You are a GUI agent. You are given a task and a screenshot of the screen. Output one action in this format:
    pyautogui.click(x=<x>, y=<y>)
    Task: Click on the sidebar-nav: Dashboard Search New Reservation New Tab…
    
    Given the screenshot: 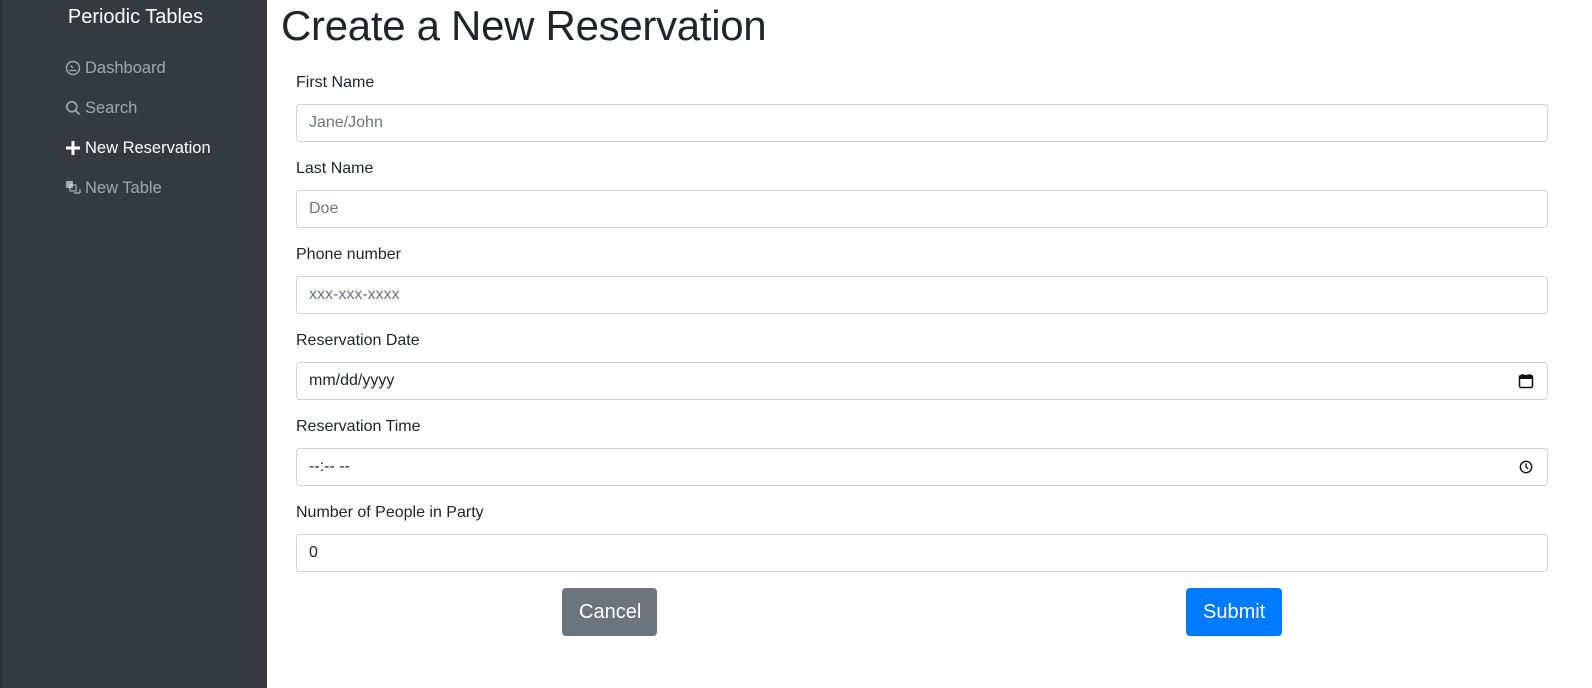 What is the action you would take?
    pyautogui.click(x=137, y=128)
    